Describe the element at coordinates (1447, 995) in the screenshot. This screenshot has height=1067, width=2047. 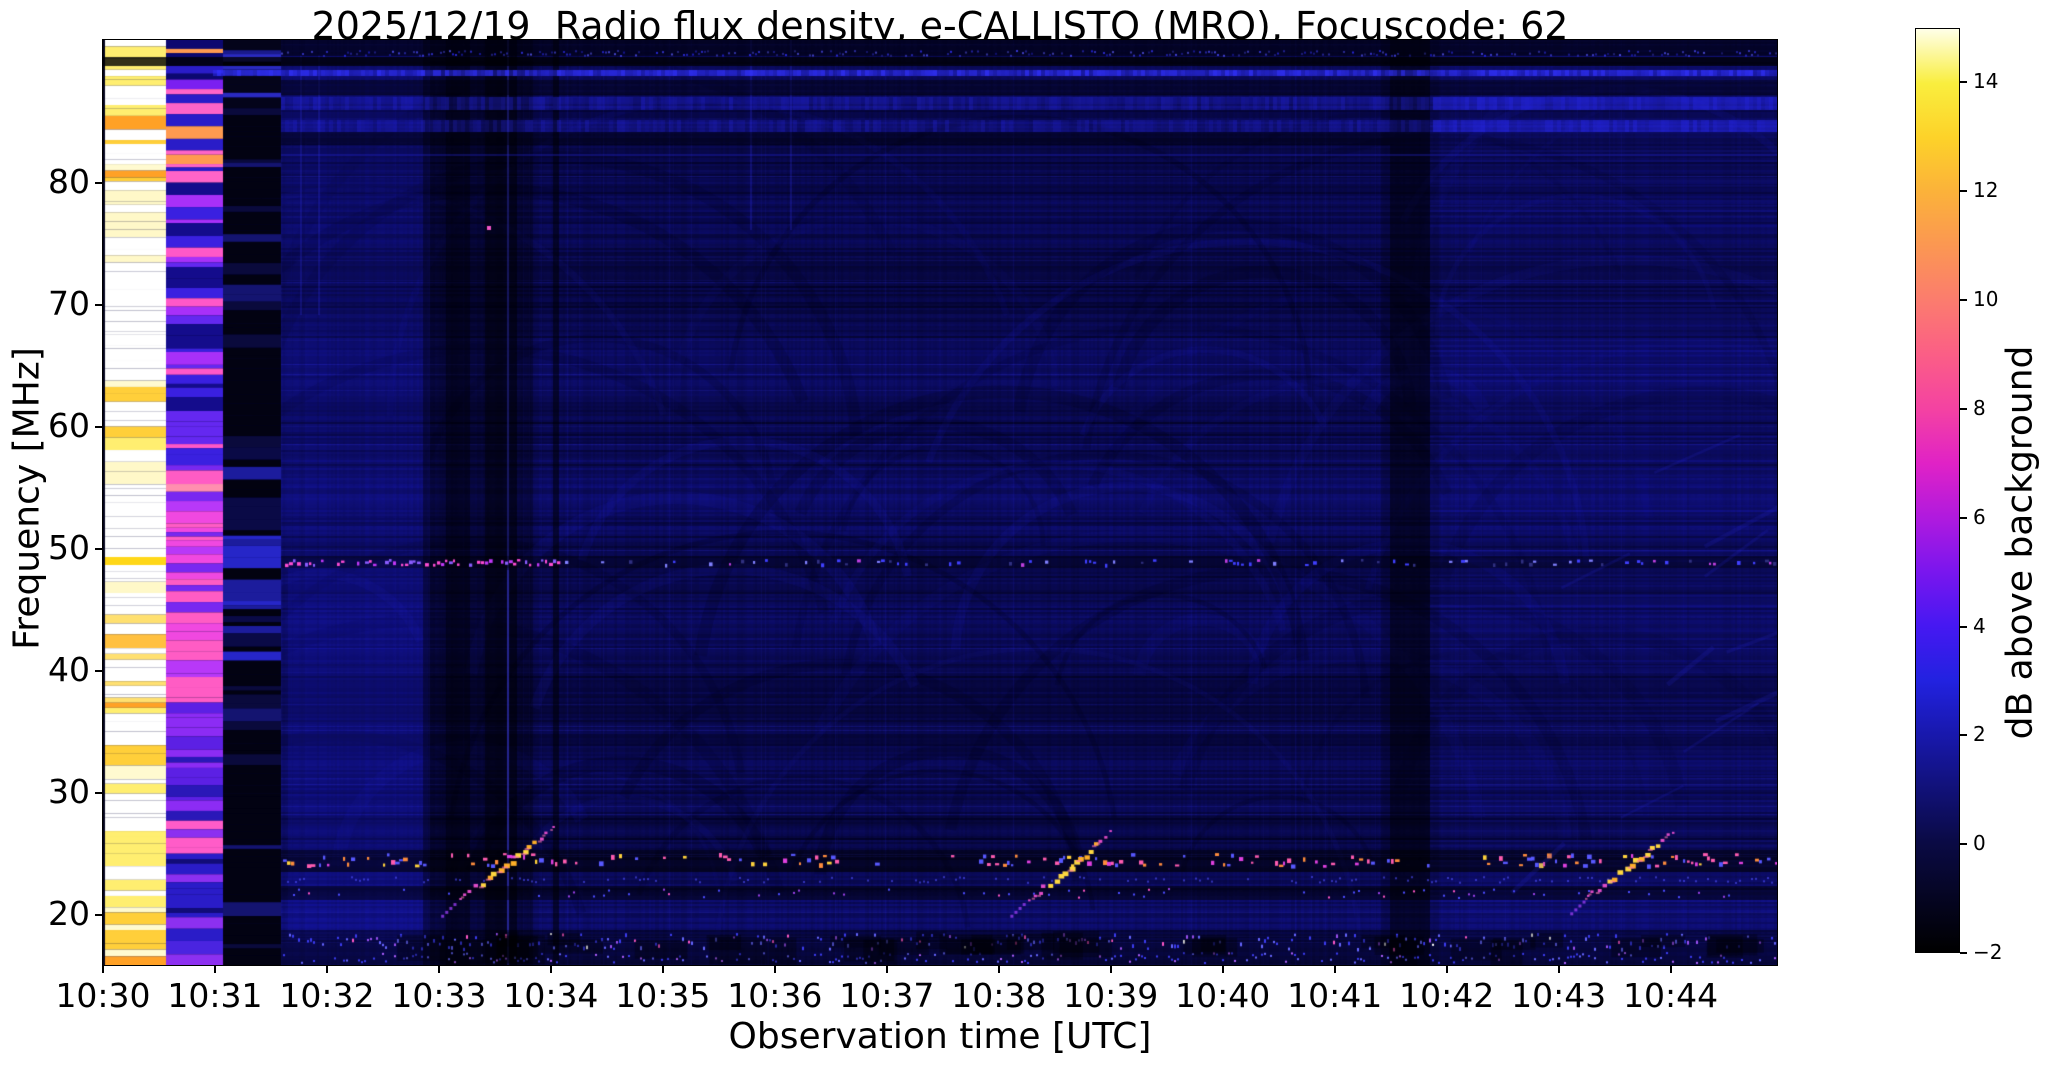
I see `x-tick-label: 10:42` at that location.